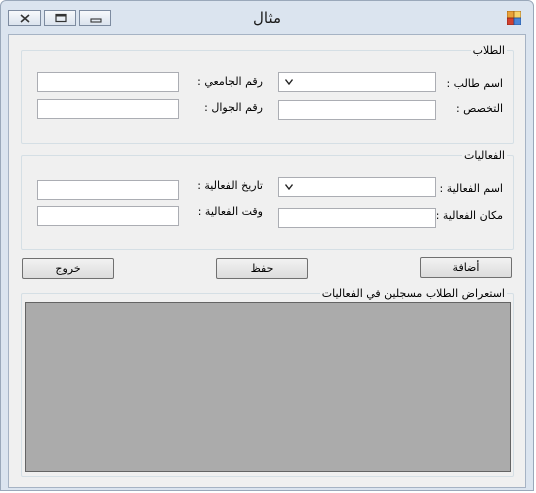  What do you see at coordinates (479, 108) in the screenshot?
I see `major-label: التخصص :` at bounding box center [479, 108].